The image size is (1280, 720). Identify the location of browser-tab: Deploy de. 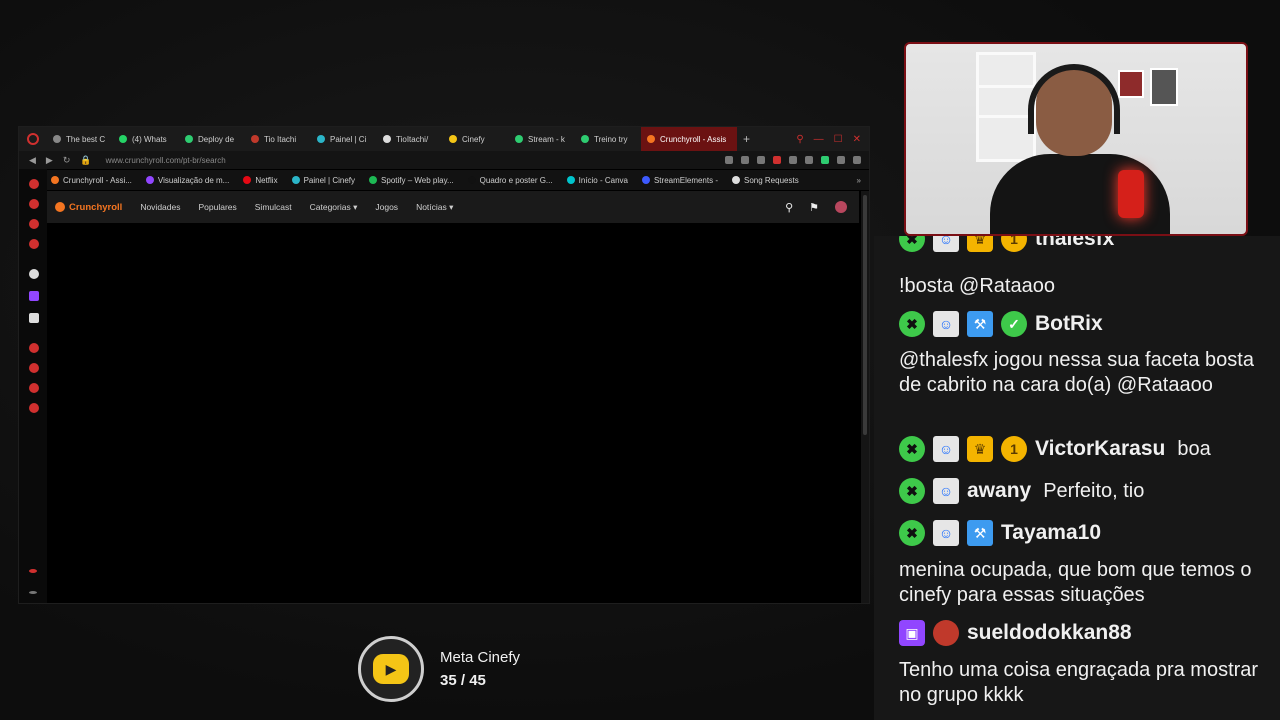
(212, 139).